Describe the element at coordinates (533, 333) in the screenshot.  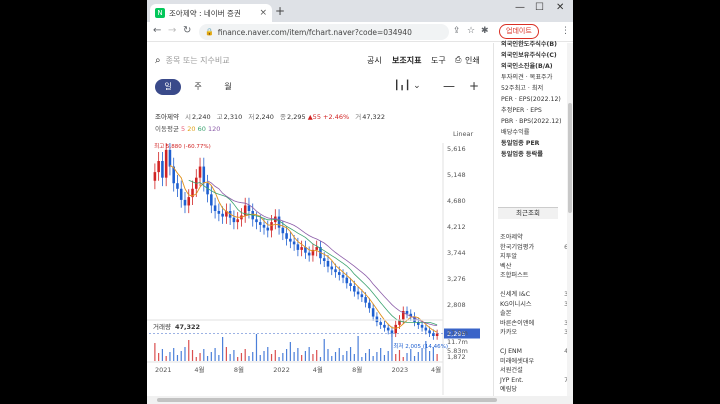
I see `recent-stock-item: 카카오3` at that location.